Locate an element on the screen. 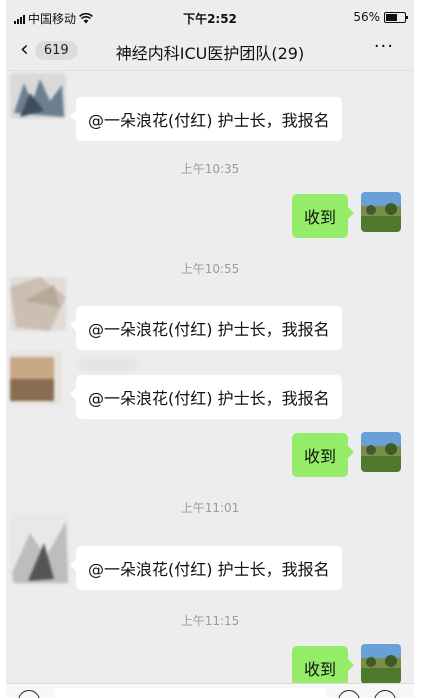 This screenshot has width=426, height=698. plus-icon is located at coordinates (385, 694).